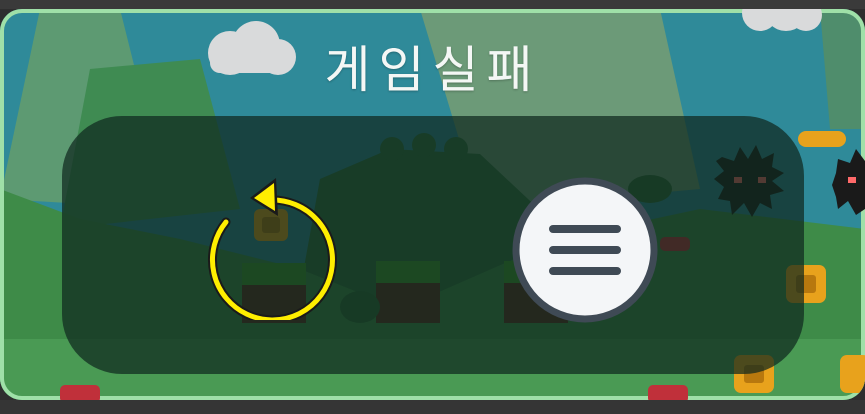  Describe the element at coordinates (432, 407) in the screenshot. I see `bottom-border` at that location.